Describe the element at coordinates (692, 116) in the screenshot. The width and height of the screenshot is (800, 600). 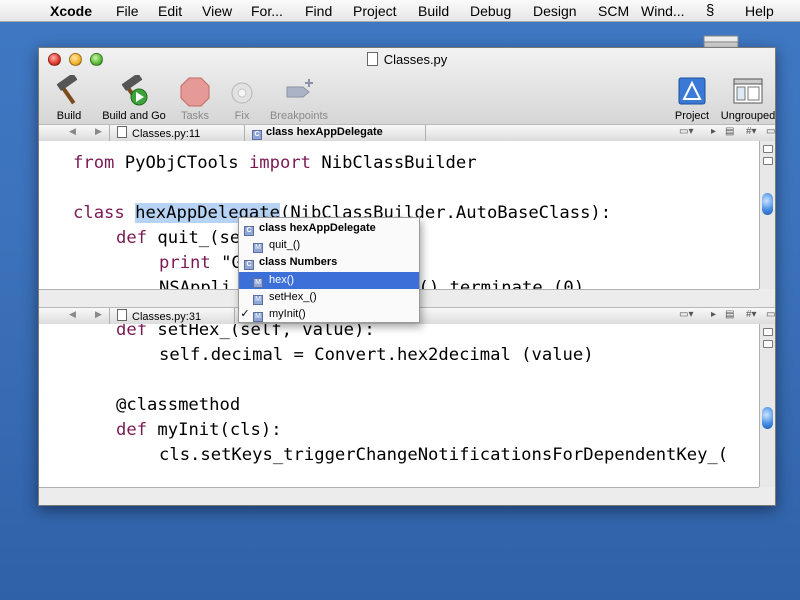
I see `project-label: Project` at that location.